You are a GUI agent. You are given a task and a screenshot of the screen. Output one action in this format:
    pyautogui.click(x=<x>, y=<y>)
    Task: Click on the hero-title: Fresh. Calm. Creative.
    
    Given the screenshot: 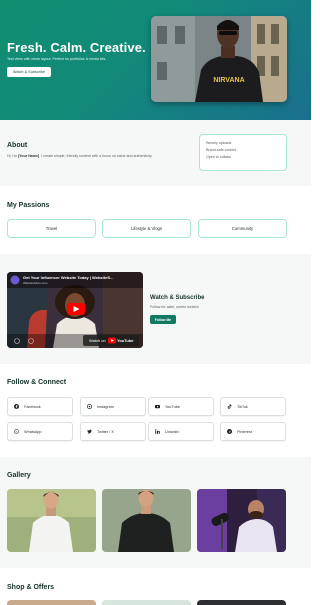 What is the action you would take?
    pyautogui.click(x=76, y=47)
    